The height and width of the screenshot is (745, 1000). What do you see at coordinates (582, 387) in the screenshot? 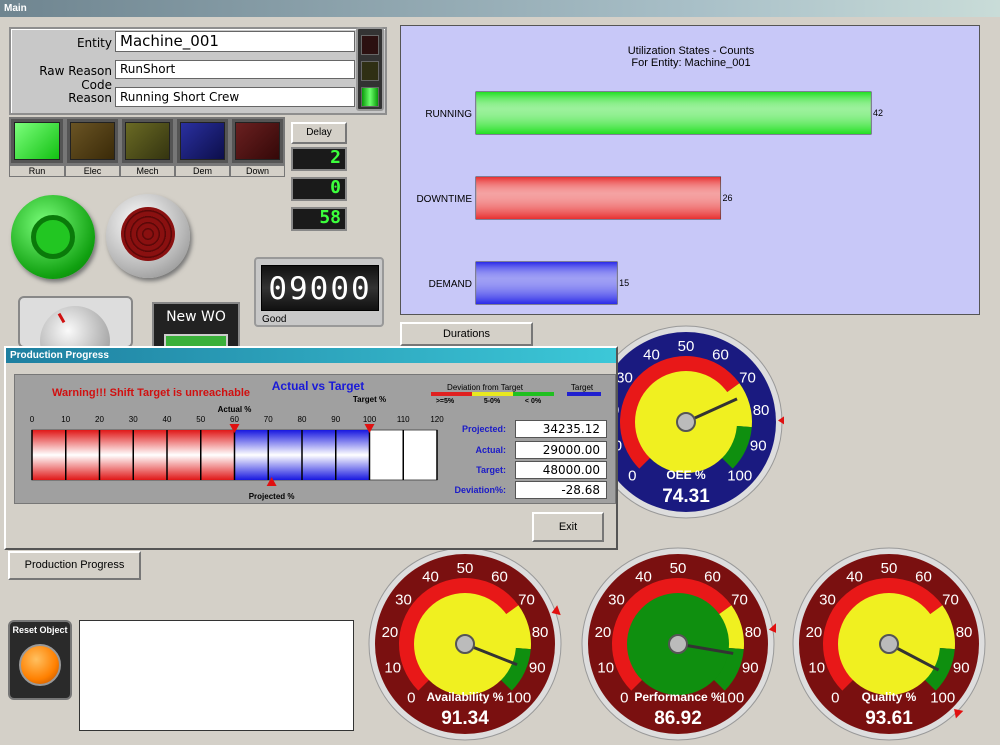
I see `legend-target-label: Target` at bounding box center [582, 387].